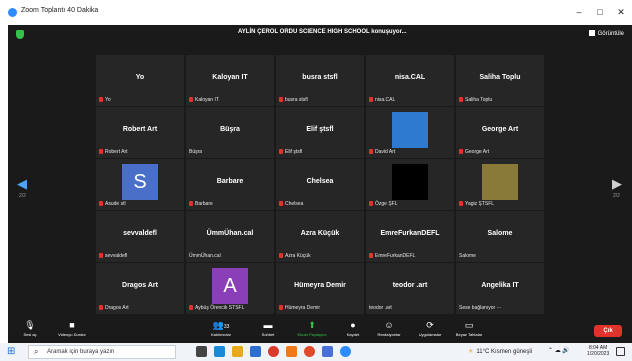  I want to click on participant-tile: Yagiz ŞTSFL, so click(500, 184).